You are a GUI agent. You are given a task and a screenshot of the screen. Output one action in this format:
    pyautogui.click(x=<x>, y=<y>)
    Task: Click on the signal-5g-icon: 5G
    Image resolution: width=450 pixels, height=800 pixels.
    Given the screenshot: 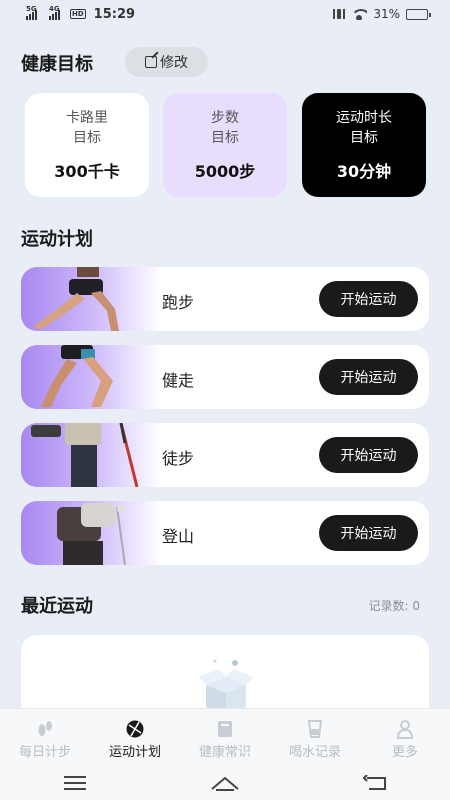 What is the action you would take?
    pyautogui.click(x=31, y=12)
    